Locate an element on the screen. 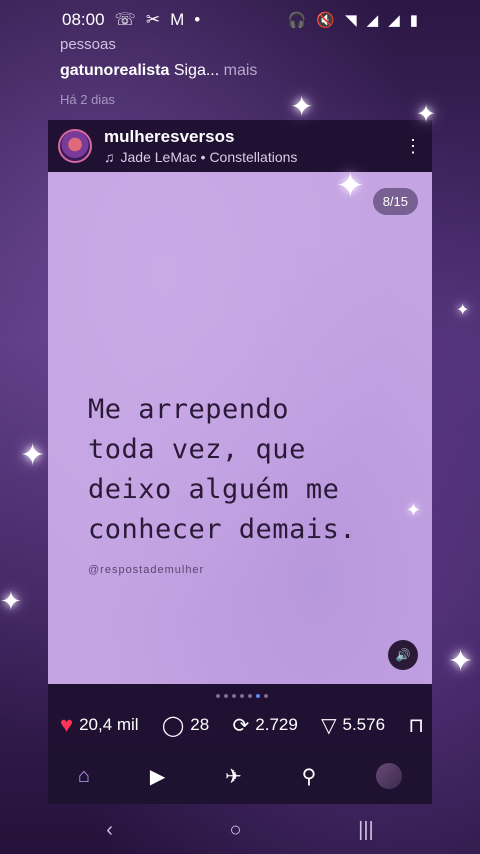  home-circle-icon: ○ is located at coordinates (235, 830).